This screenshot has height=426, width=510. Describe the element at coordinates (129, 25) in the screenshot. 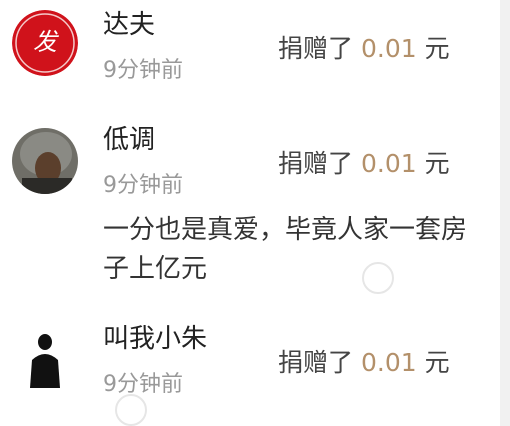

I see `donor-name: 达夫` at that location.